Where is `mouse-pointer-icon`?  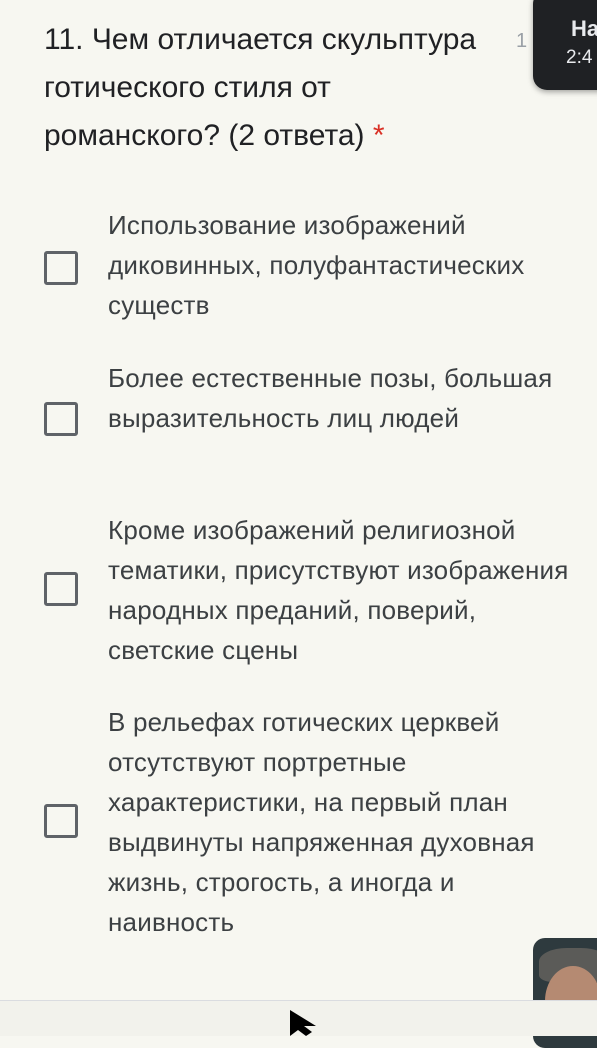 mouse-pointer-icon is located at coordinates (303, 1023).